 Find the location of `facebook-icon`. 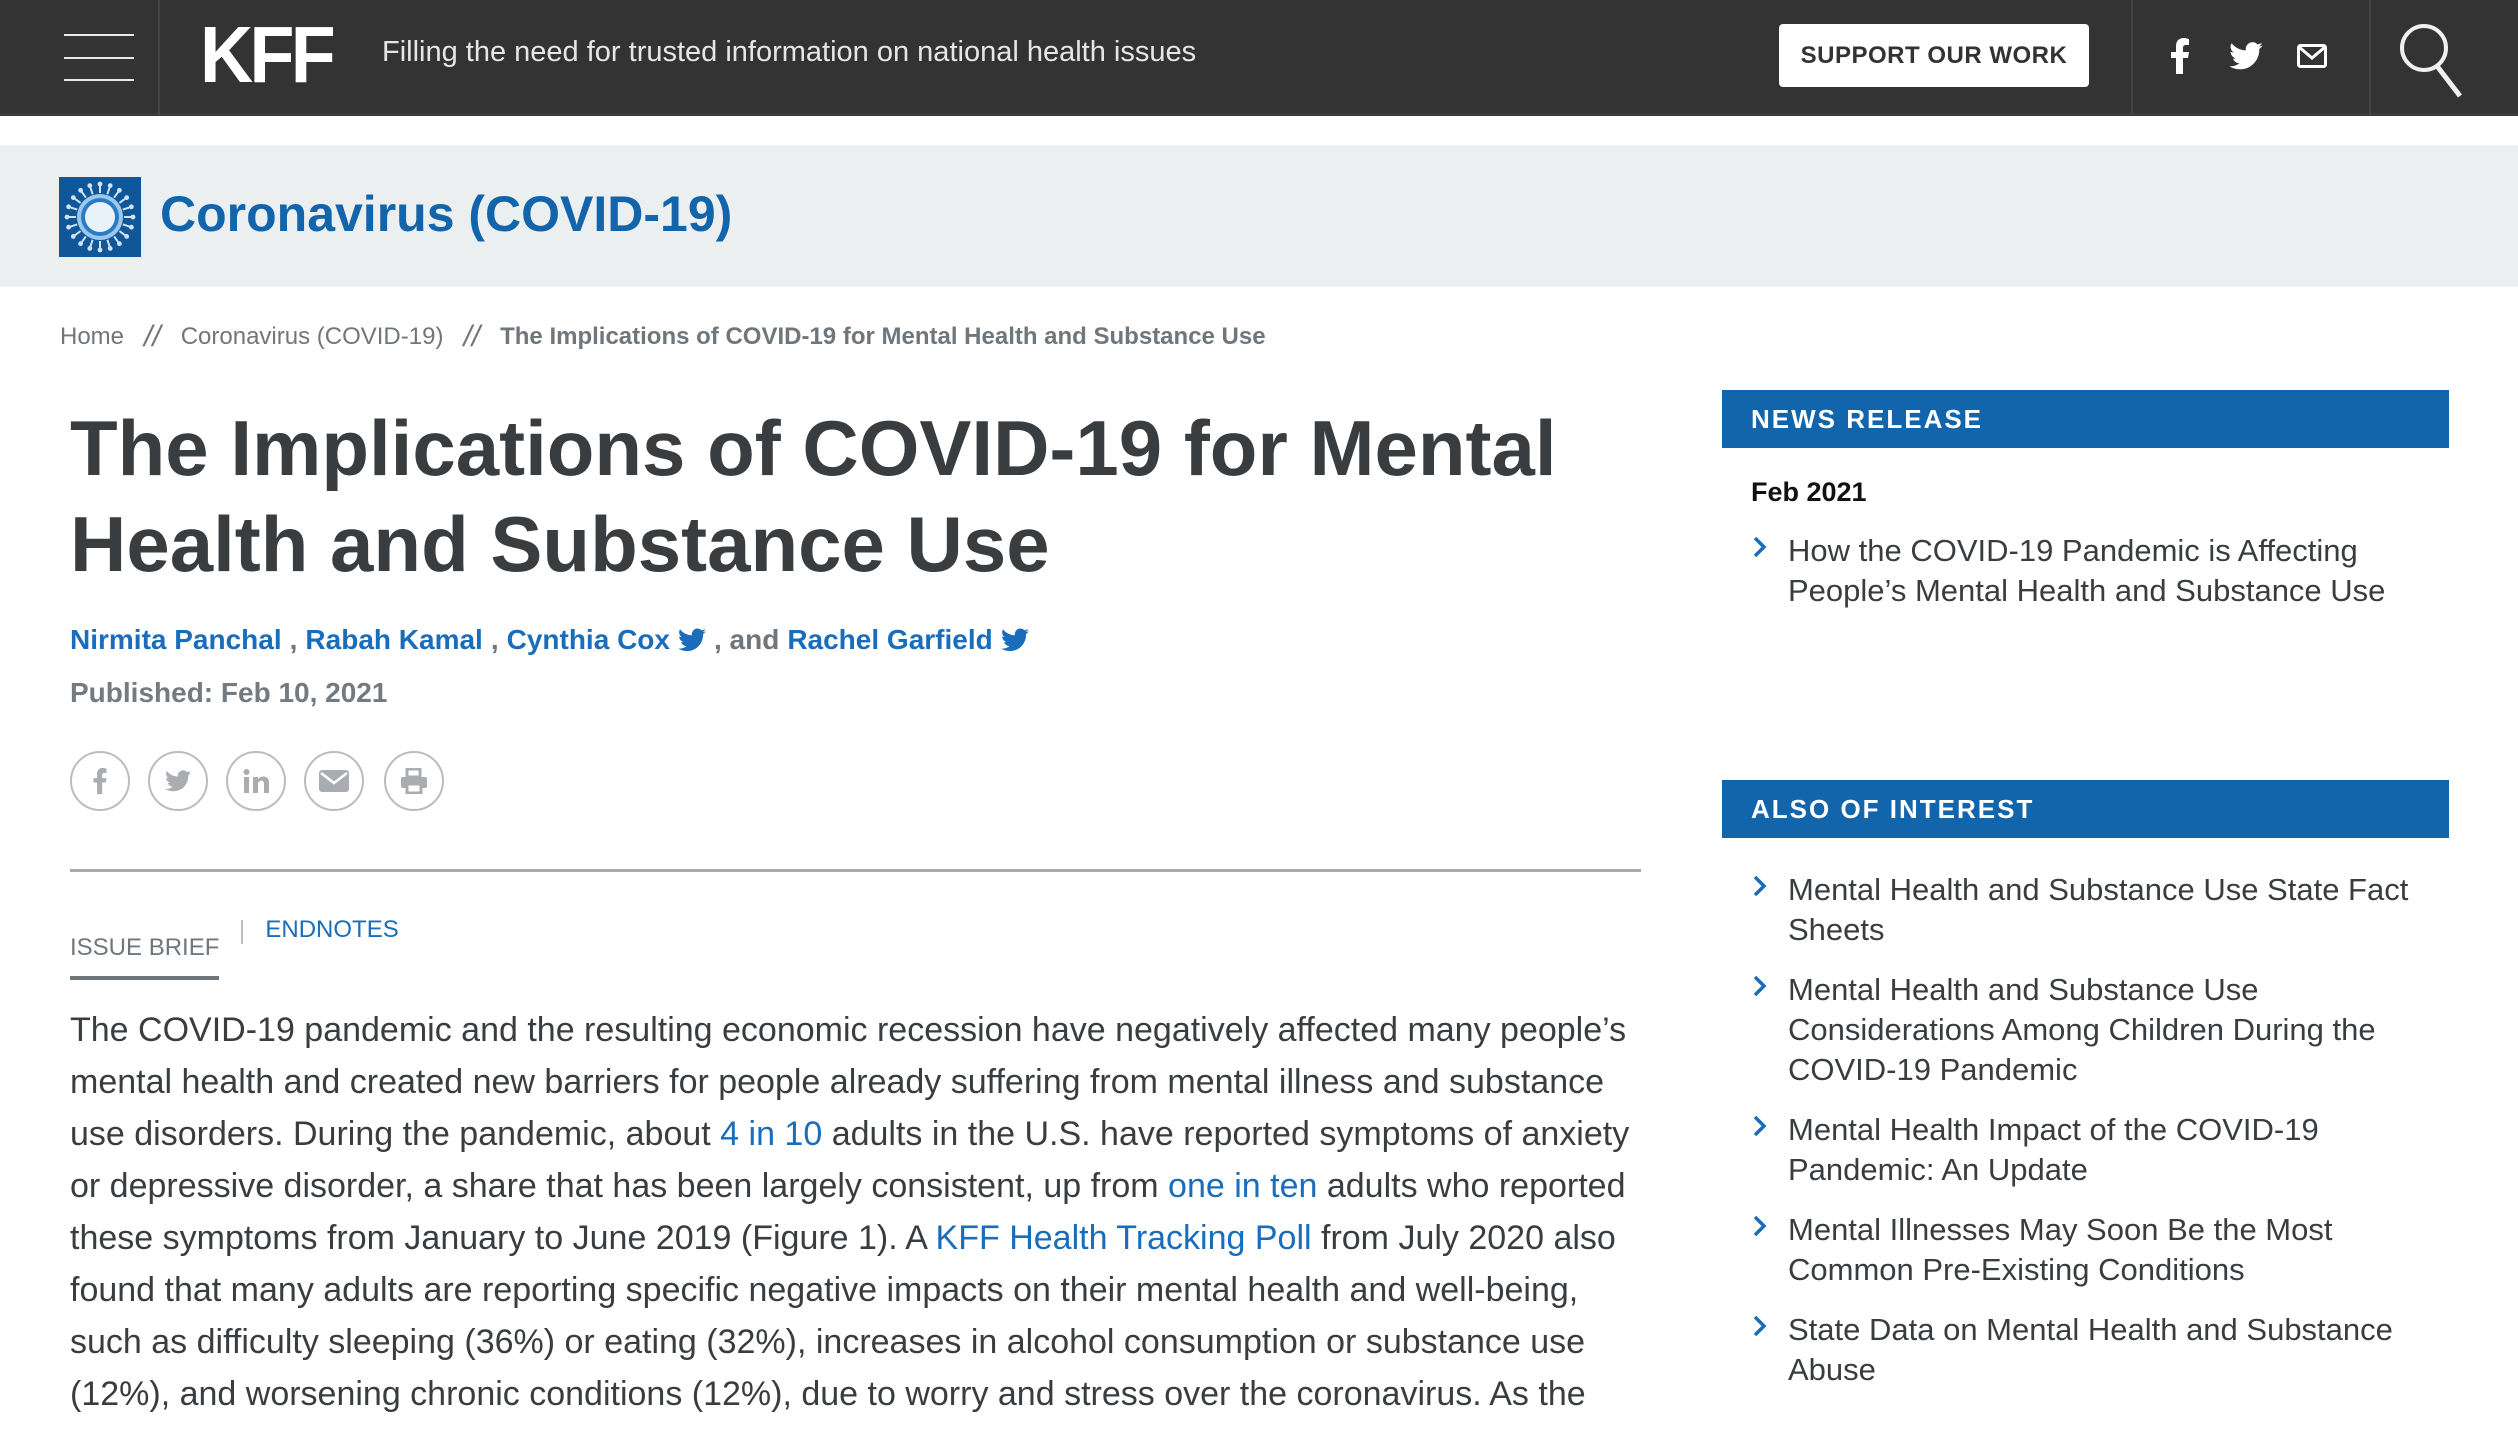

facebook-icon is located at coordinates (2180, 56).